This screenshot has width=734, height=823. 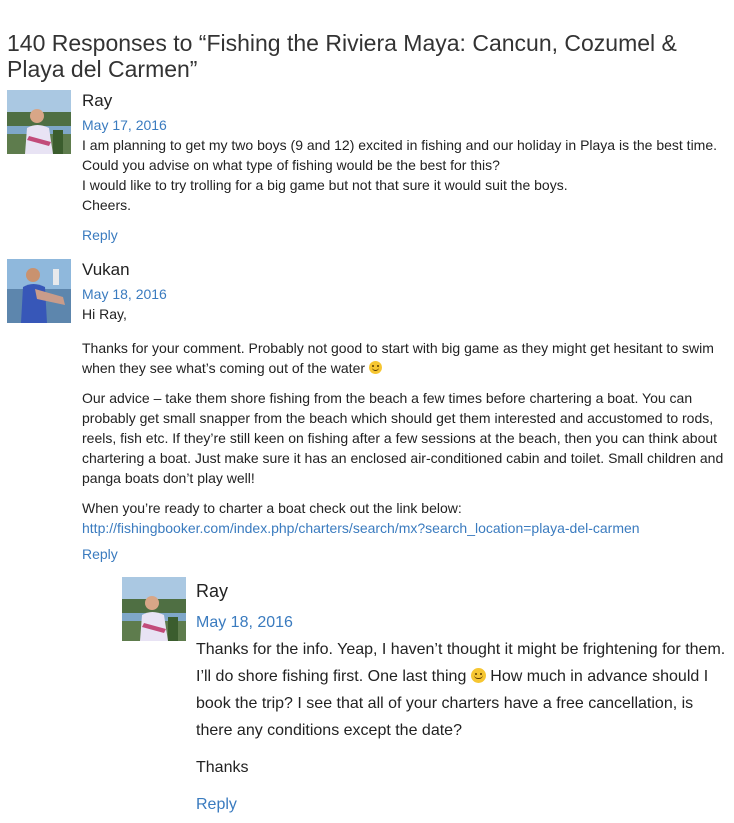 What do you see at coordinates (104, 314) in the screenshot?
I see `comment-text: Hi Ray,` at bounding box center [104, 314].